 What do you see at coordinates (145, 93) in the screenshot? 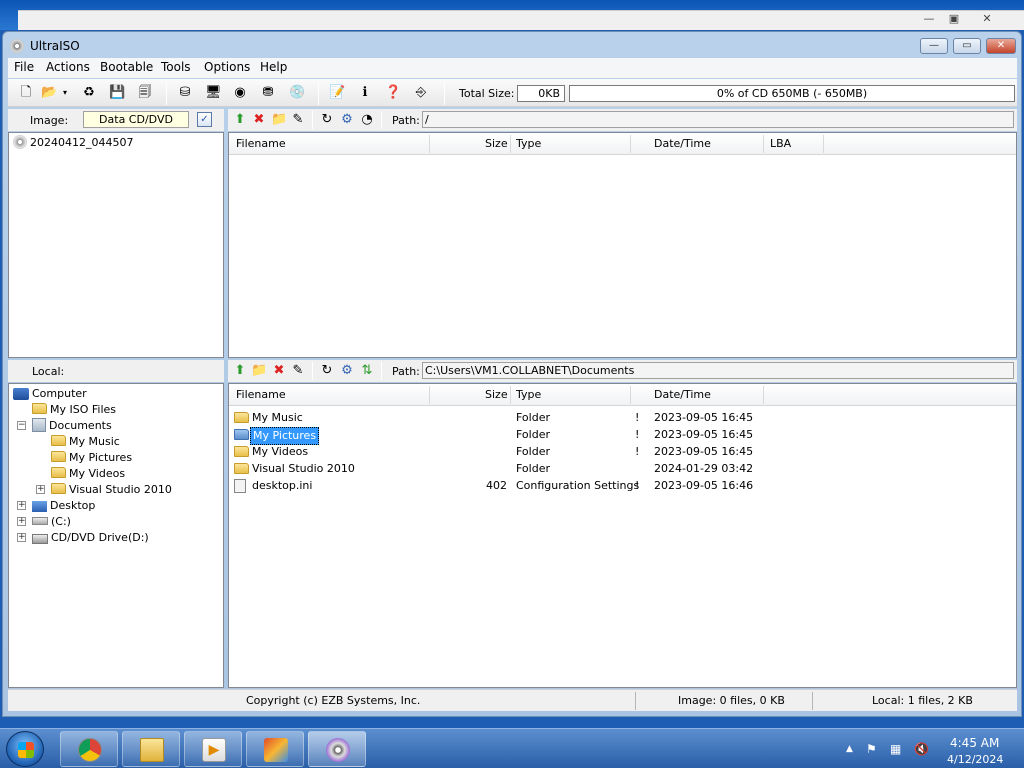
I see `save-as-icon: 🗐` at bounding box center [145, 93].